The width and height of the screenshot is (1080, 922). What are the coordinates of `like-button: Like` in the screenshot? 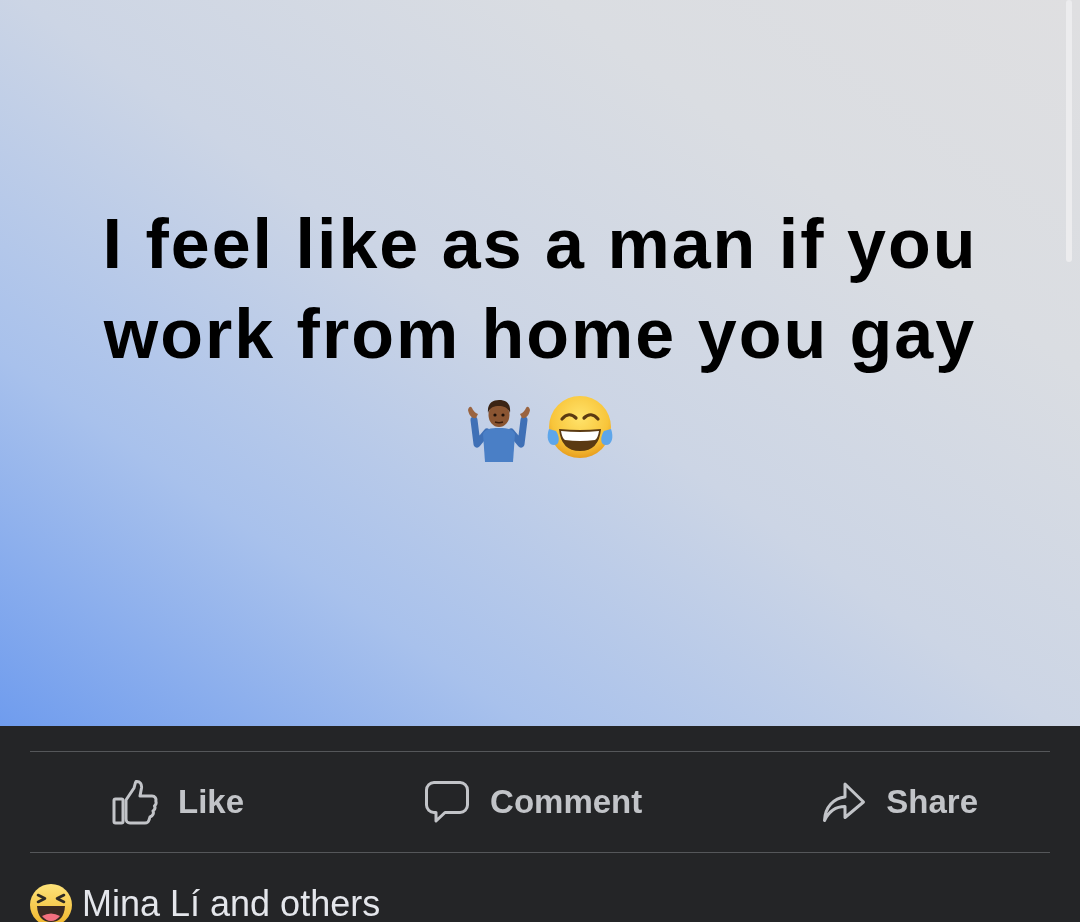 It's located at (178, 802).